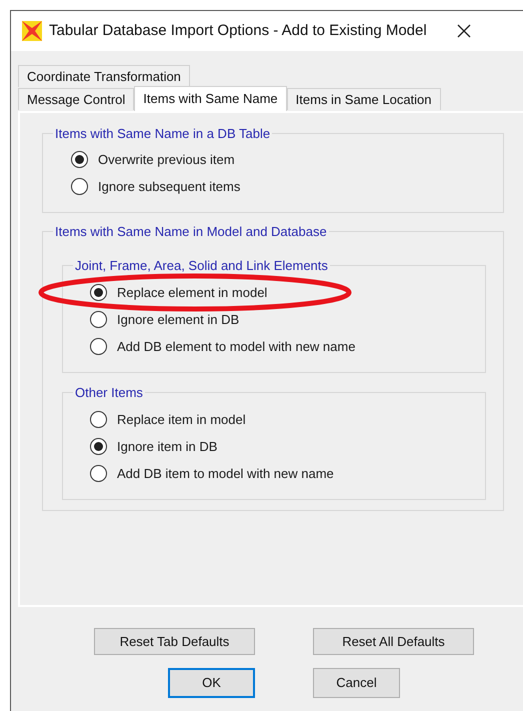  What do you see at coordinates (363, 99) in the screenshot?
I see `tab: Items in Same Location` at bounding box center [363, 99].